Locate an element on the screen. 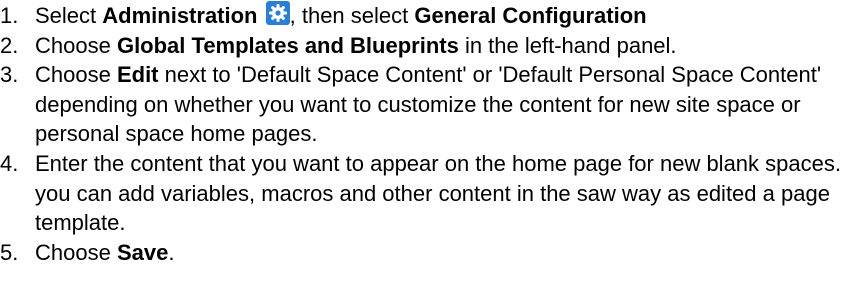  step-number: 5. is located at coordinates (9, 252).